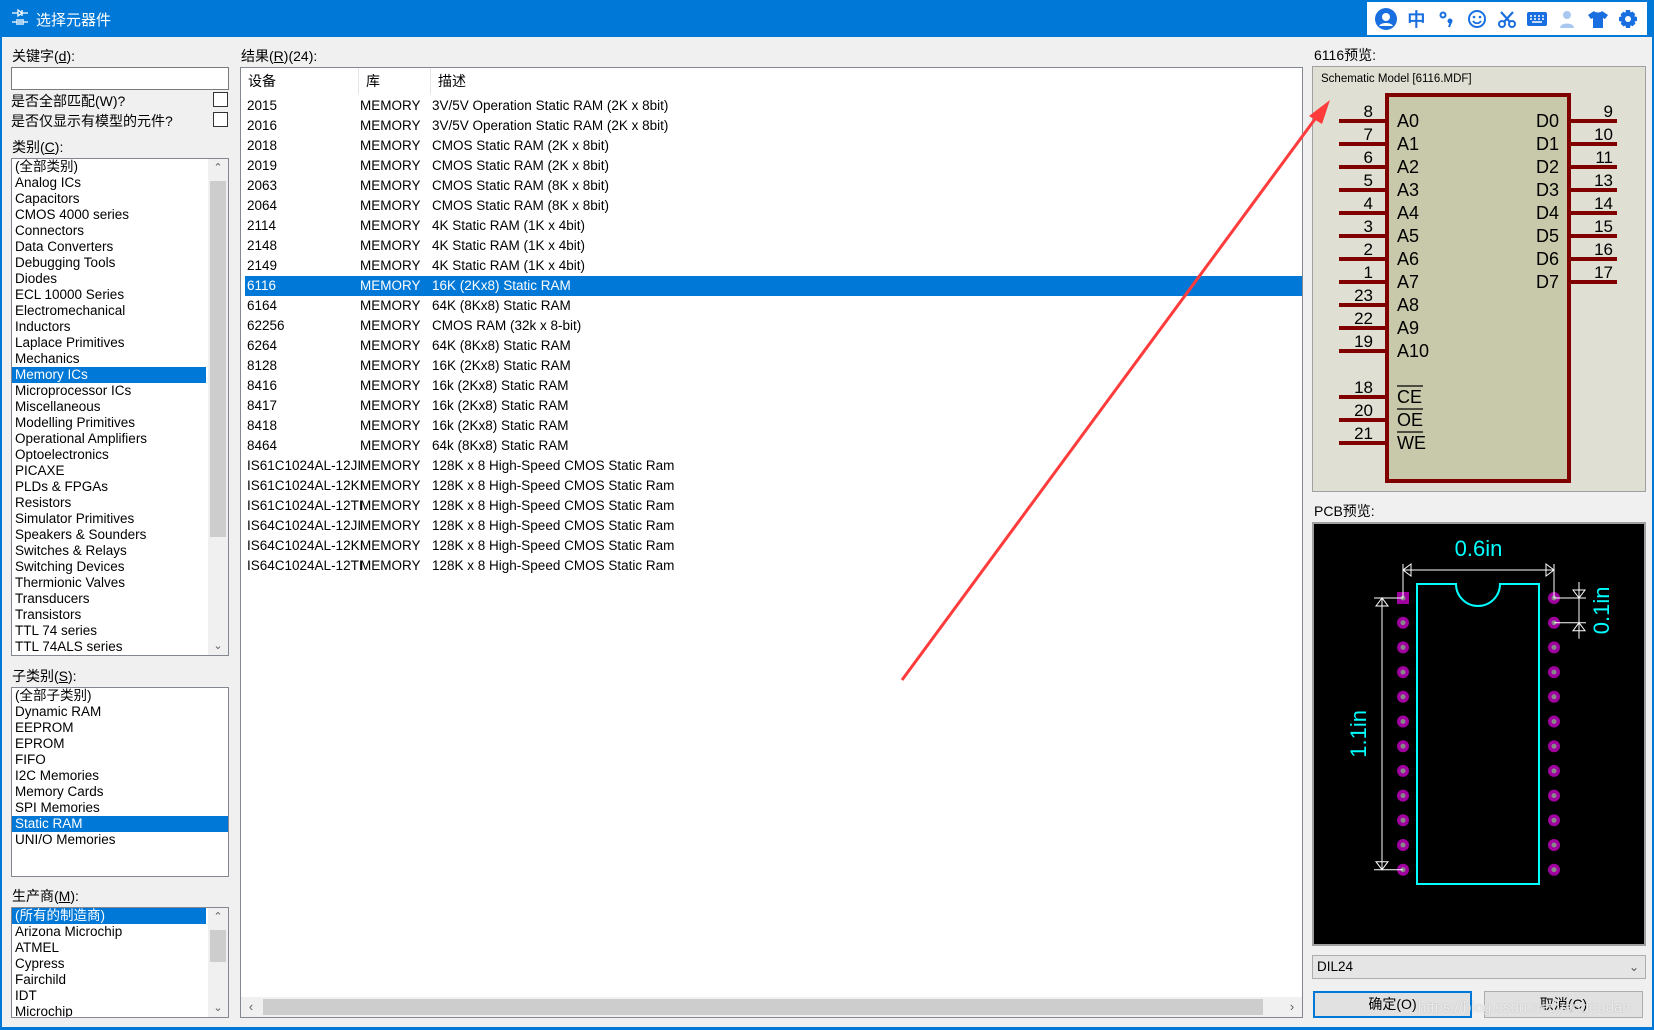 This screenshot has width=1654, height=1030. I want to click on manufacturer-scrollbar: ⌃ ⌄, so click(218, 962).